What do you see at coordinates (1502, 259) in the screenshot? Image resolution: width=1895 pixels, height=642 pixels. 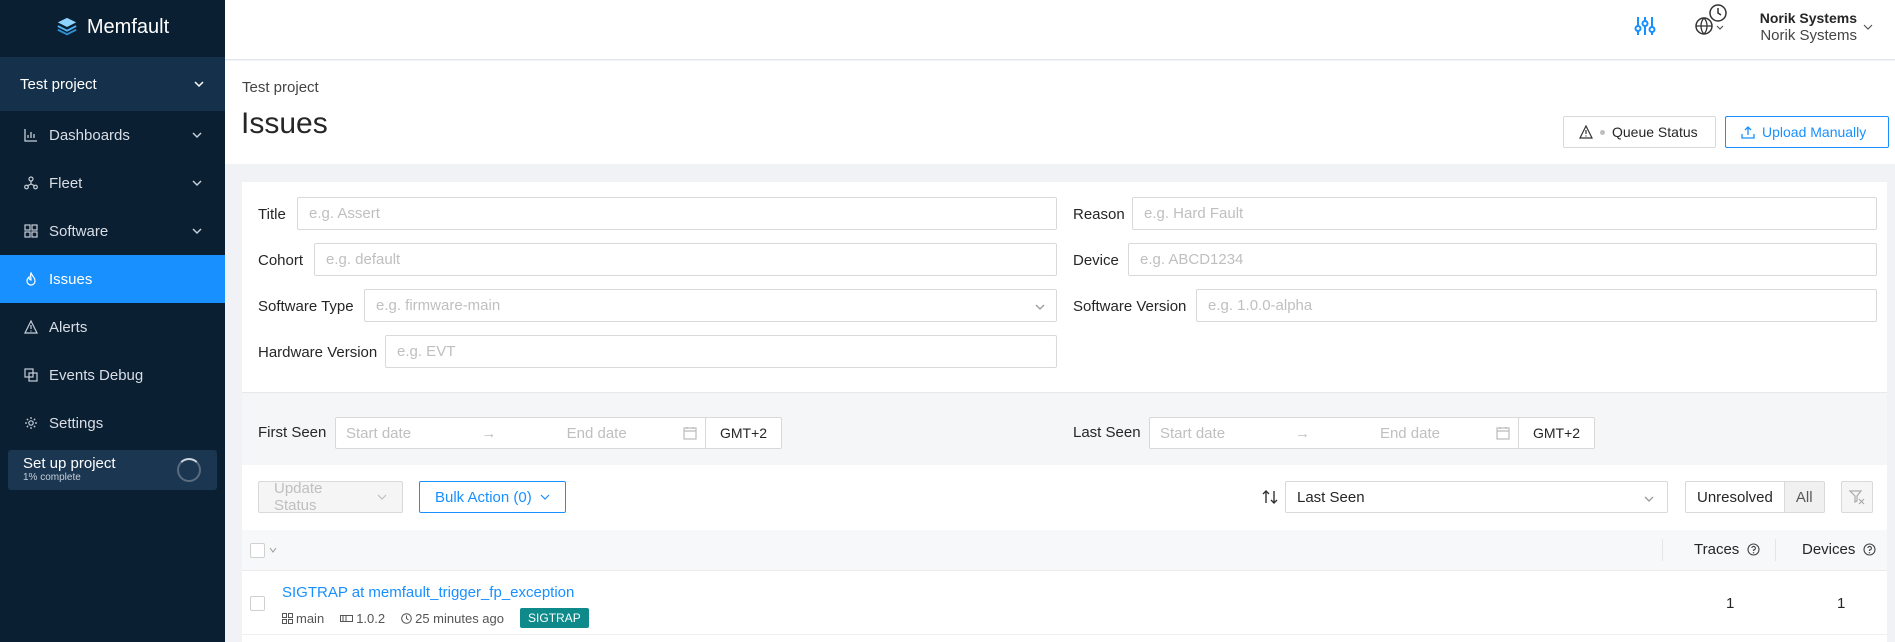 I see `device-filter-input: e.g. ABCD1234` at bounding box center [1502, 259].